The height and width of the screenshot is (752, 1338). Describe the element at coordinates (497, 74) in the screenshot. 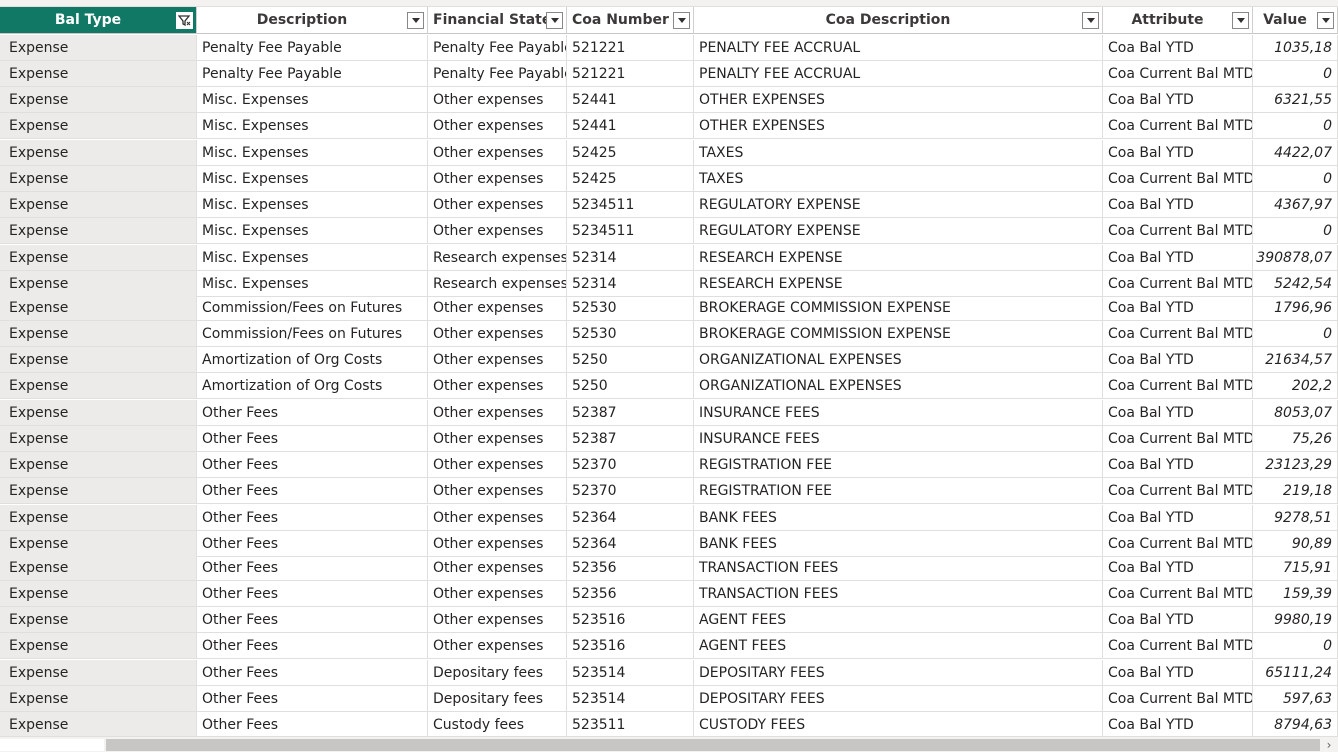

I see `cell-financial-statement: Penalty Fee Payable` at that location.